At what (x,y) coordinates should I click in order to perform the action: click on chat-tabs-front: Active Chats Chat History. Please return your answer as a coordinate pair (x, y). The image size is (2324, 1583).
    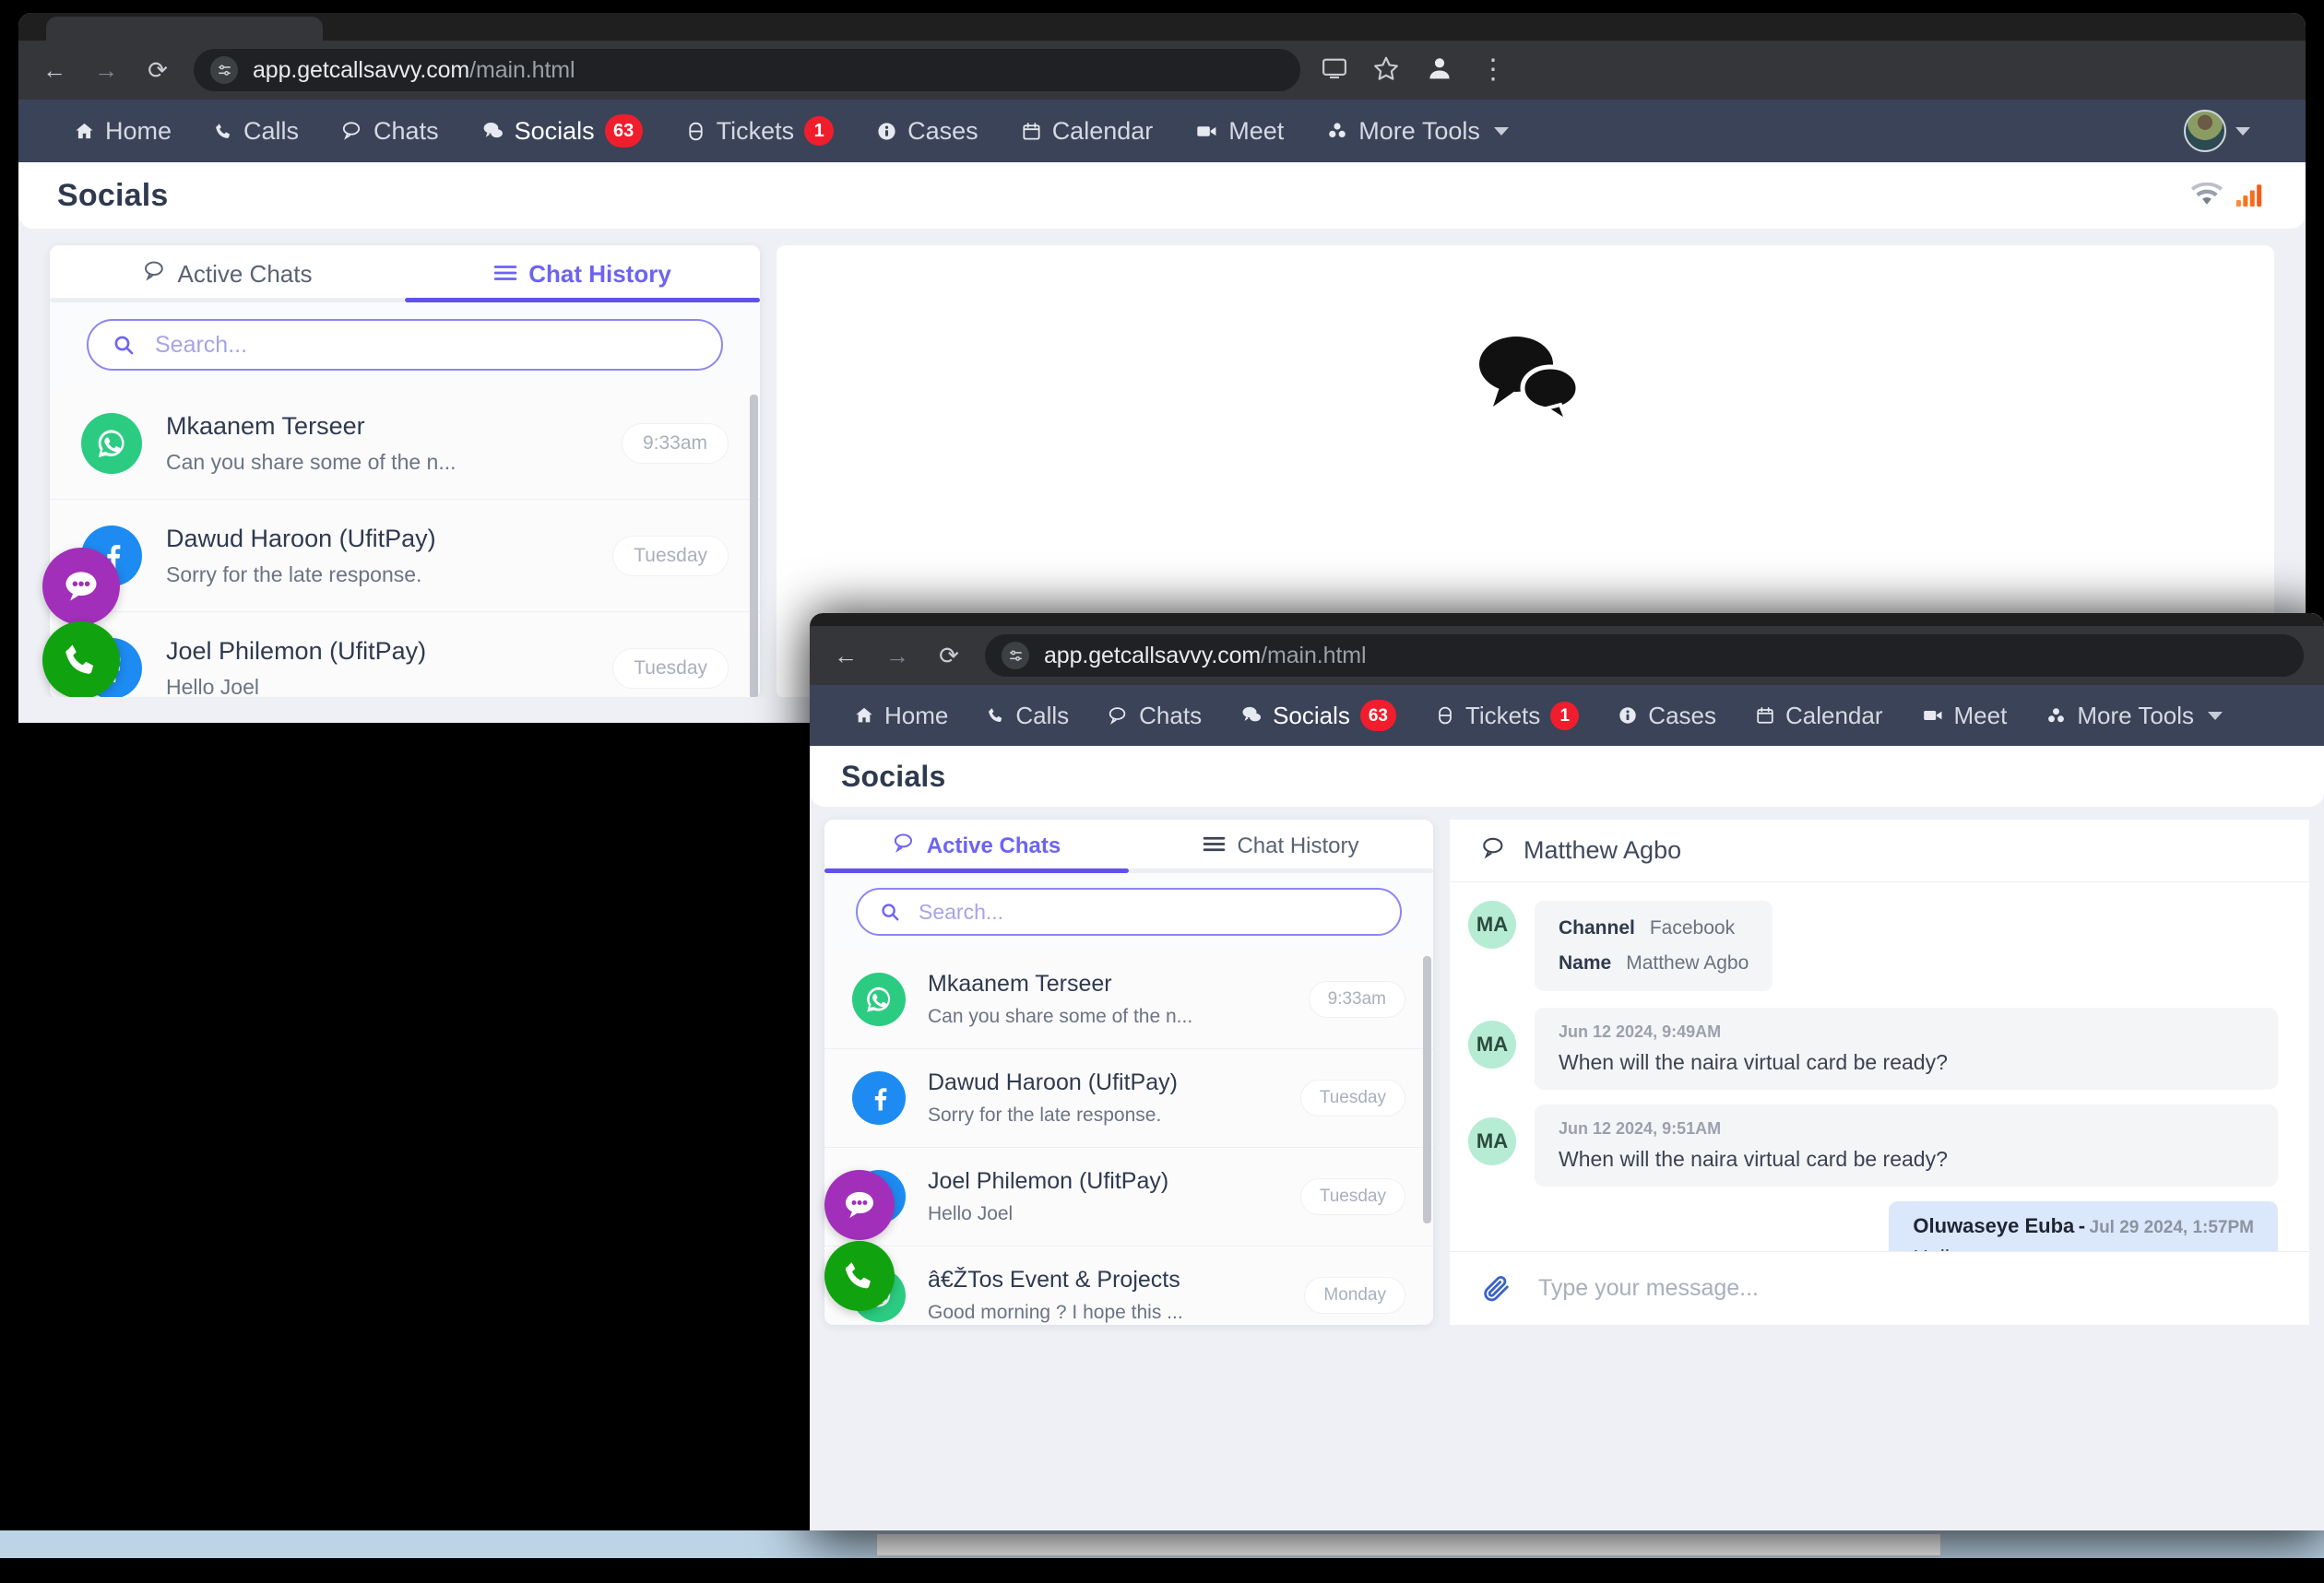
    Looking at the image, I should click on (1128, 846).